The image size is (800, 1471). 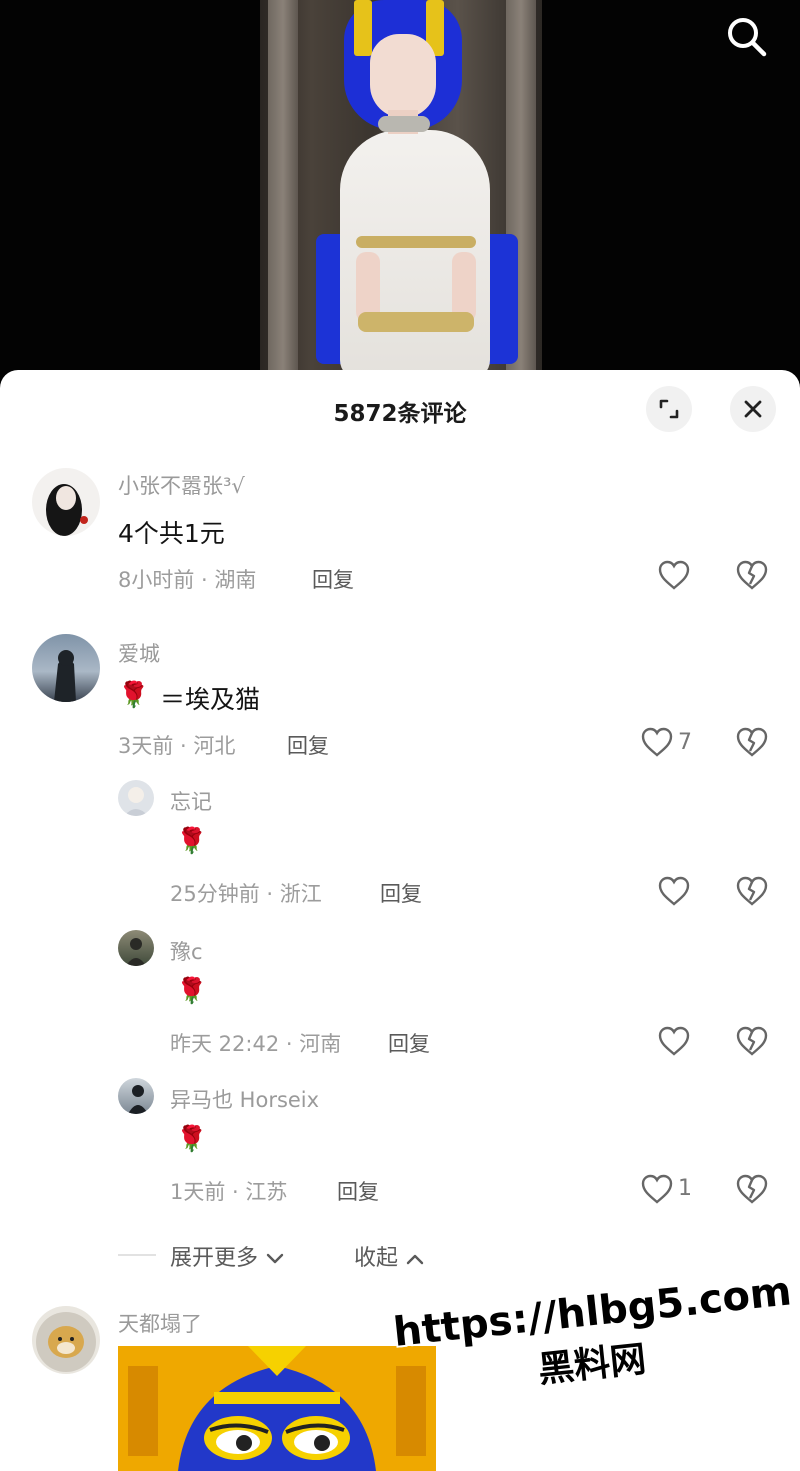 I want to click on figure-headpiece-left, so click(x=363, y=28).